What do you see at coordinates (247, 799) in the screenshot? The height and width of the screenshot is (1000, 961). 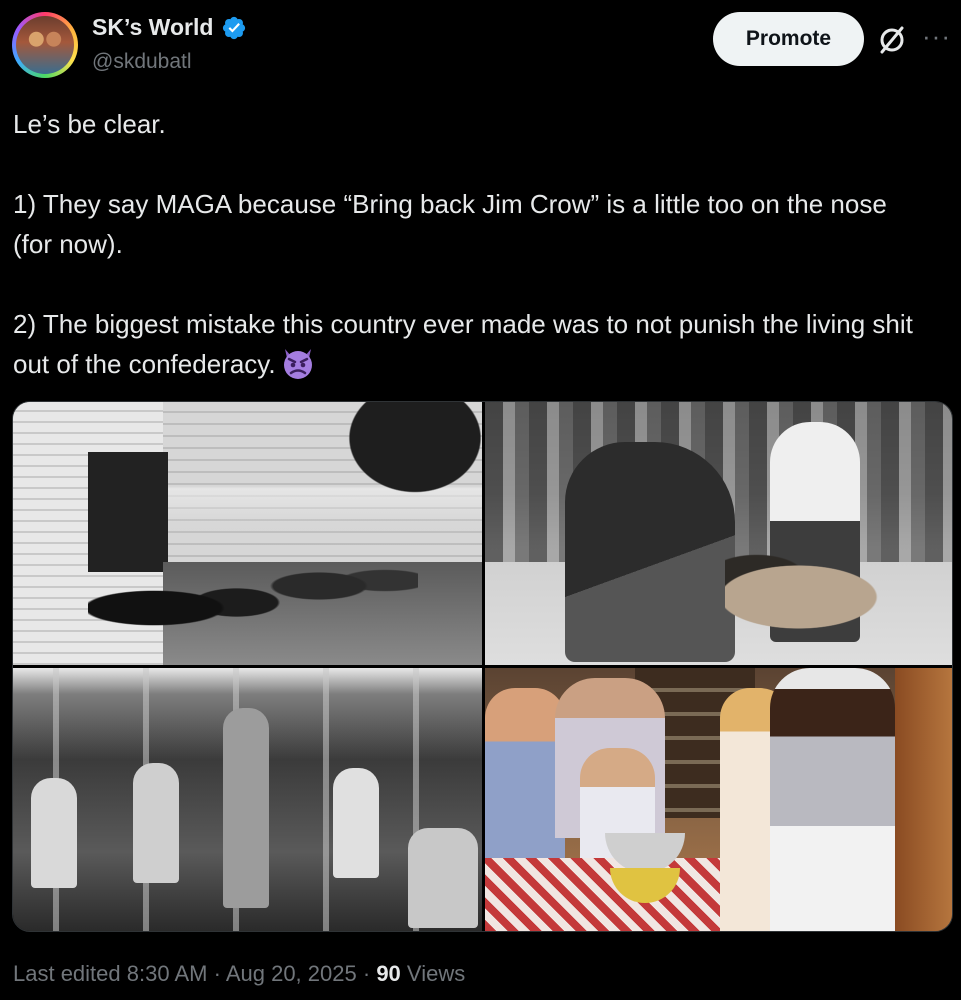 I see `photo-forest-crowd` at bounding box center [247, 799].